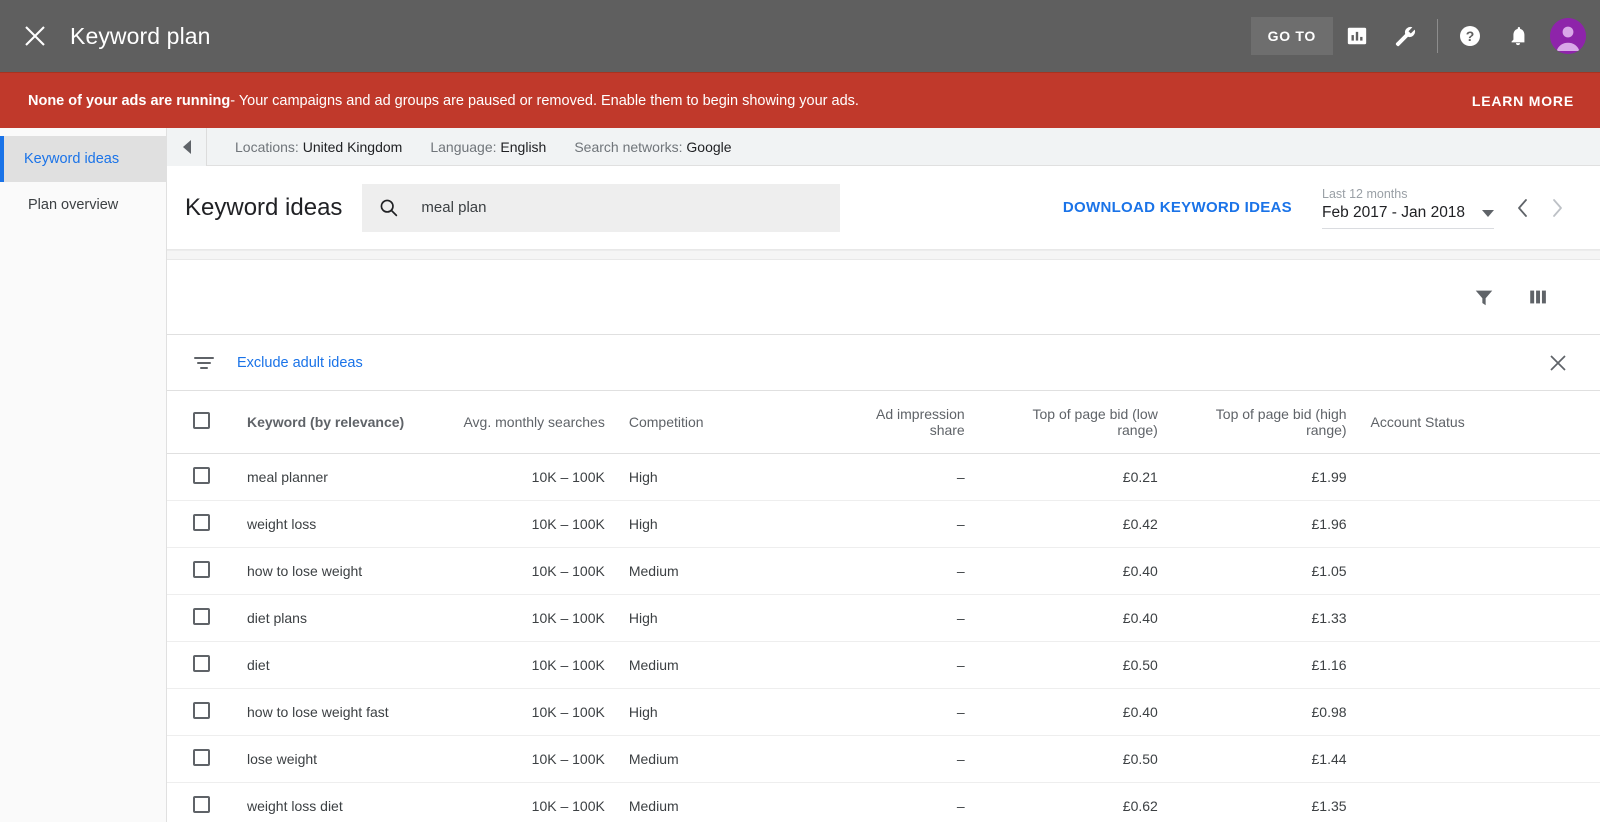  What do you see at coordinates (709, 146) in the screenshot?
I see `setting-networks-value: Google` at bounding box center [709, 146].